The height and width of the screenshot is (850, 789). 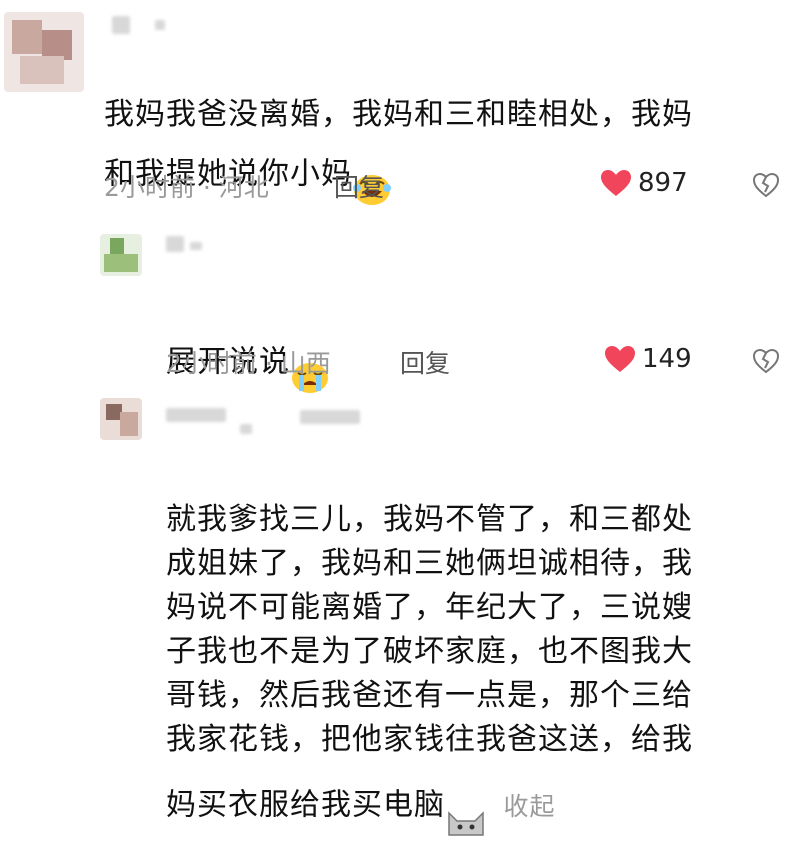 I want to click on collapse-button: 收起, so click(x=530, y=806).